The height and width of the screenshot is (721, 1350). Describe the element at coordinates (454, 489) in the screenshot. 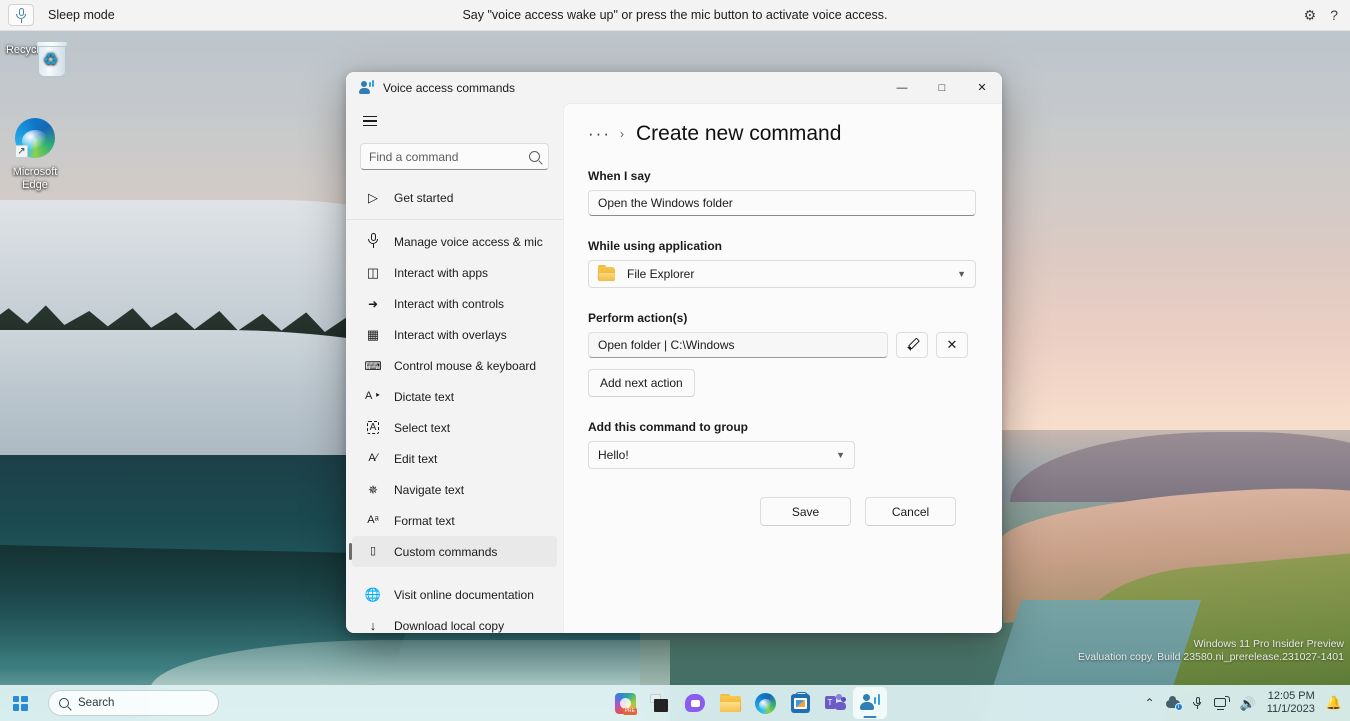

I see `sidebar-item-navigate-text: ✵ Navigate text` at that location.